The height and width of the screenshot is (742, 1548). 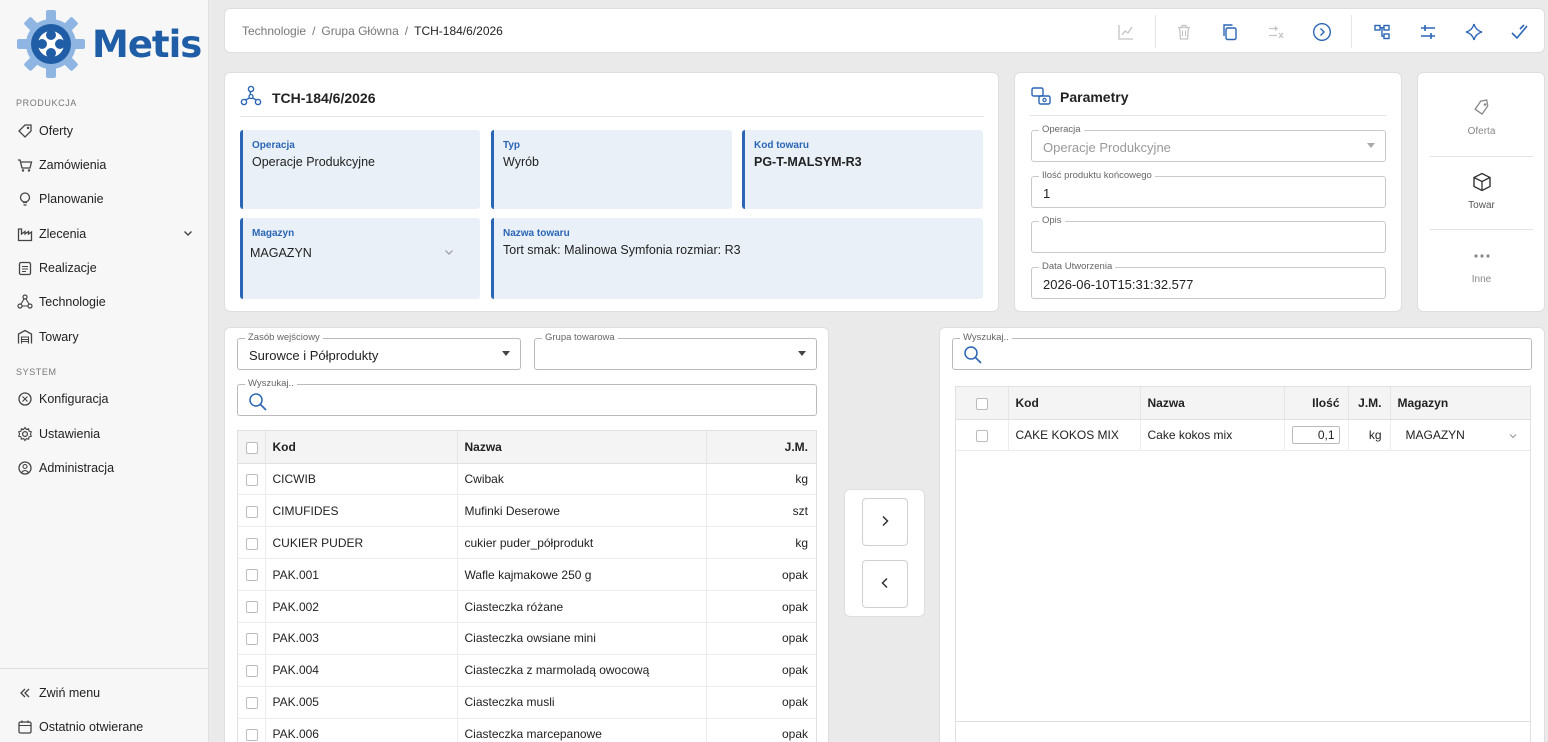 What do you see at coordinates (68, 268) in the screenshot?
I see `sidebar-item-label: Realizacje` at bounding box center [68, 268].